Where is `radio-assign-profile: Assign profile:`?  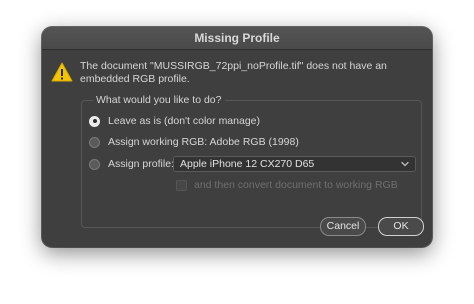 radio-assign-profile: Assign profile: is located at coordinates (131, 164).